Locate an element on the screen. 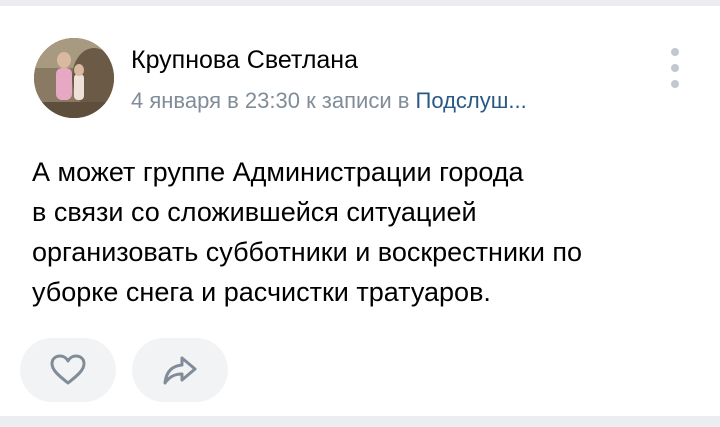 The height and width of the screenshot is (427, 720). avatar-photo is located at coordinates (74, 78).